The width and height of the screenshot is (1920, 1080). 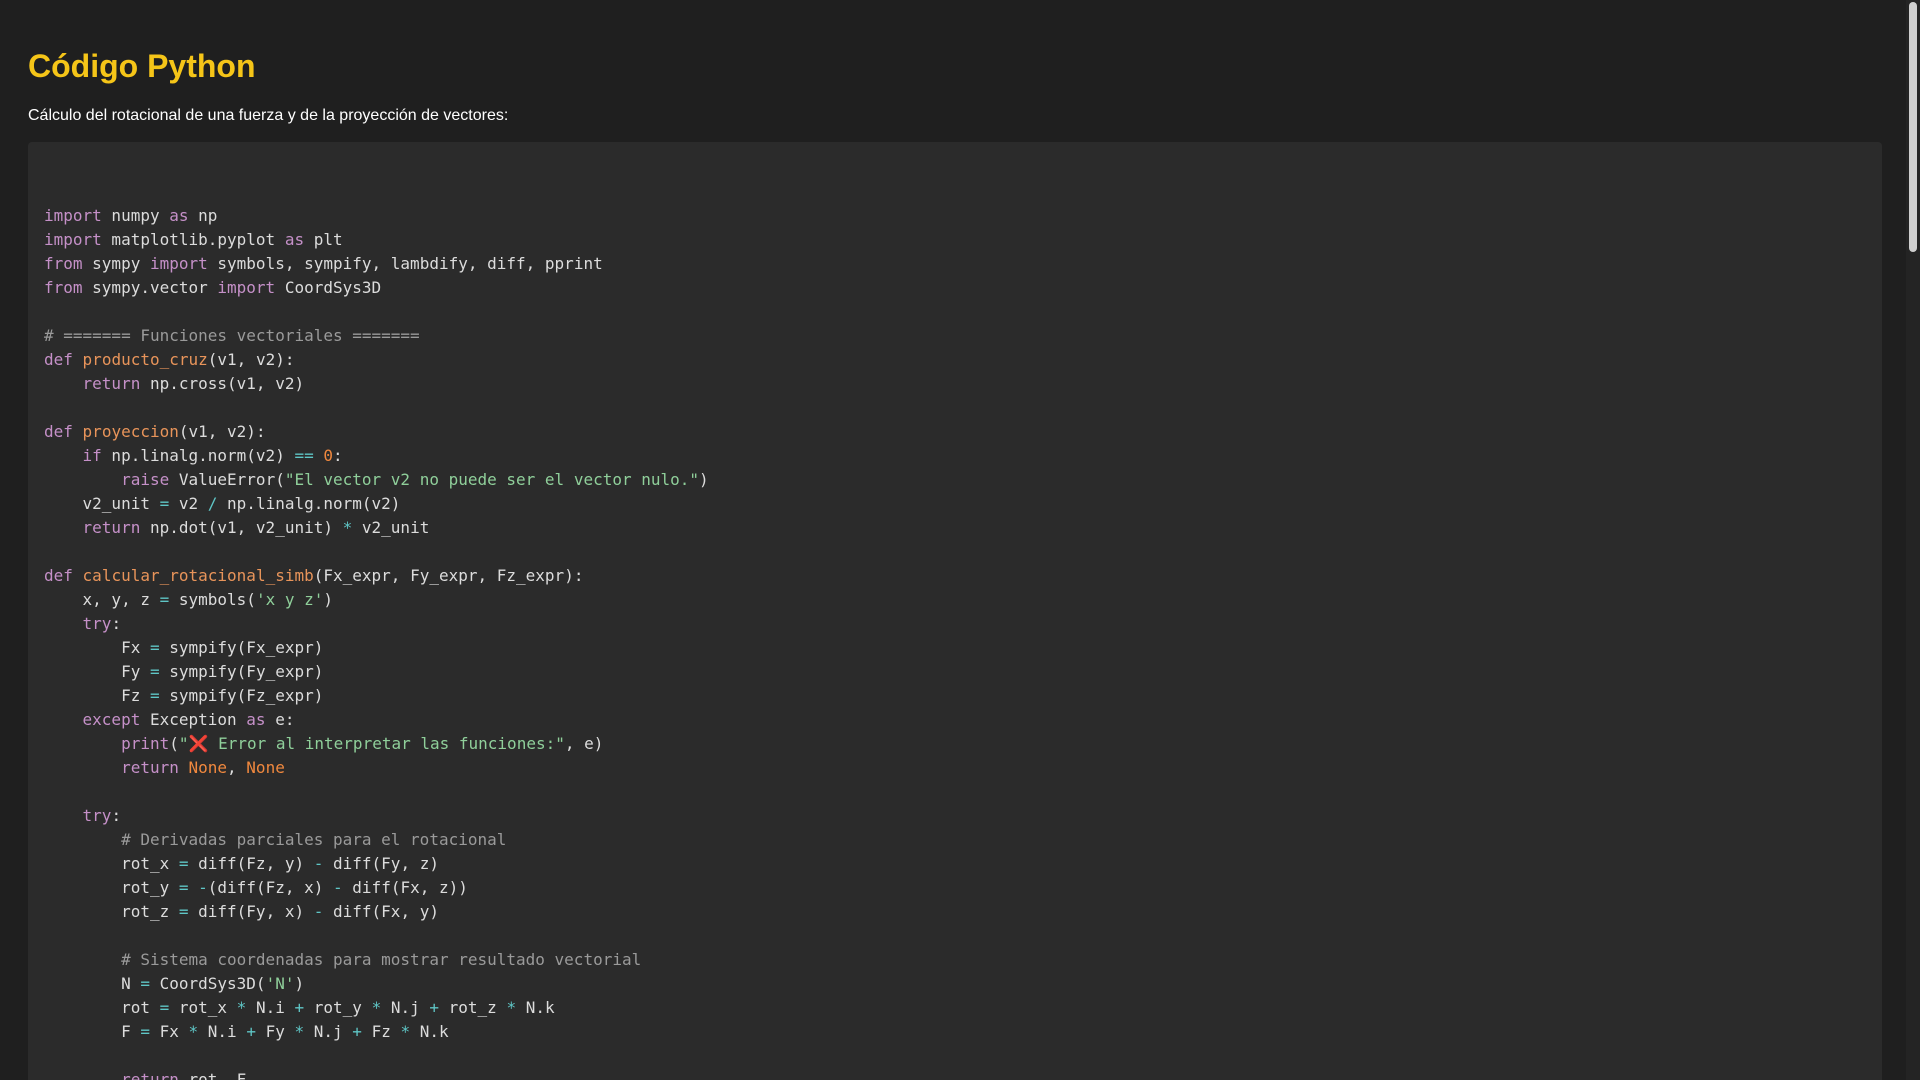 What do you see at coordinates (270, 1007) in the screenshot?
I see `code-text: N.i` at bounding box center [270, 1007].